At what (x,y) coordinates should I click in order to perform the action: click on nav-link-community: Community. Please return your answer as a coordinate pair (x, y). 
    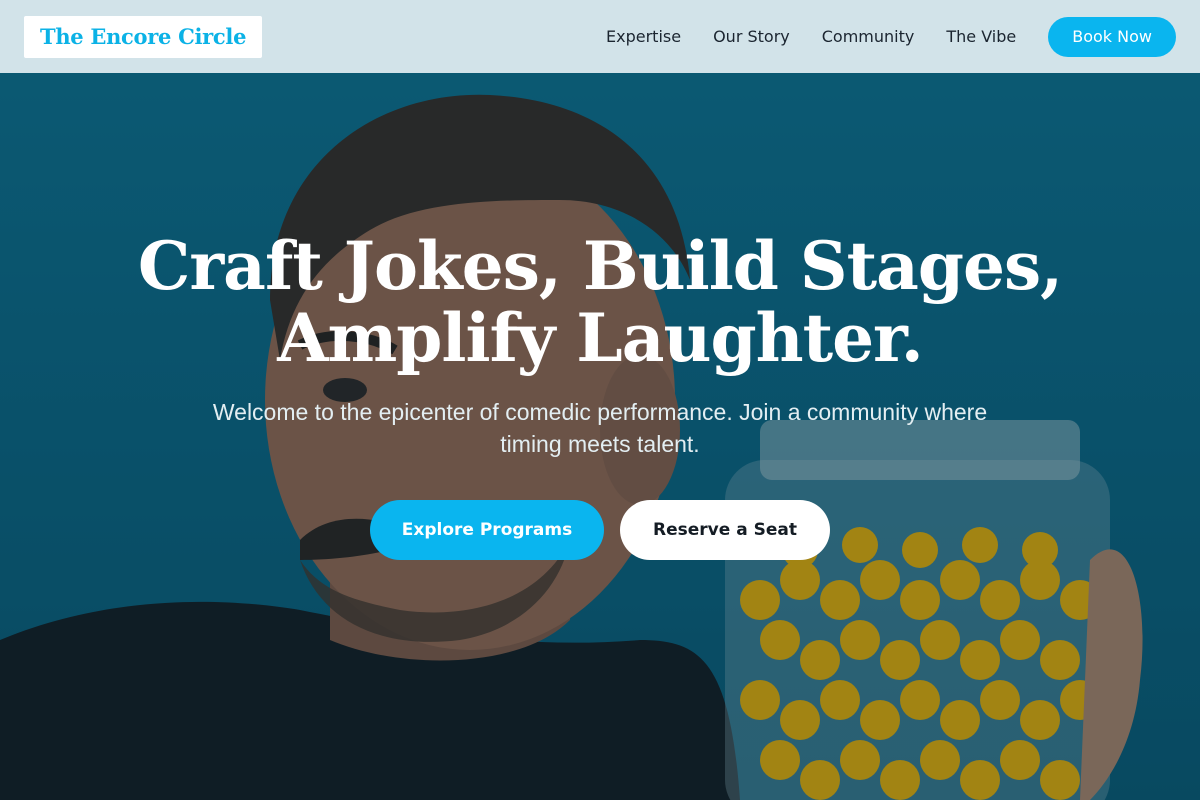
    Looking at the image, I should click on (868, 36).